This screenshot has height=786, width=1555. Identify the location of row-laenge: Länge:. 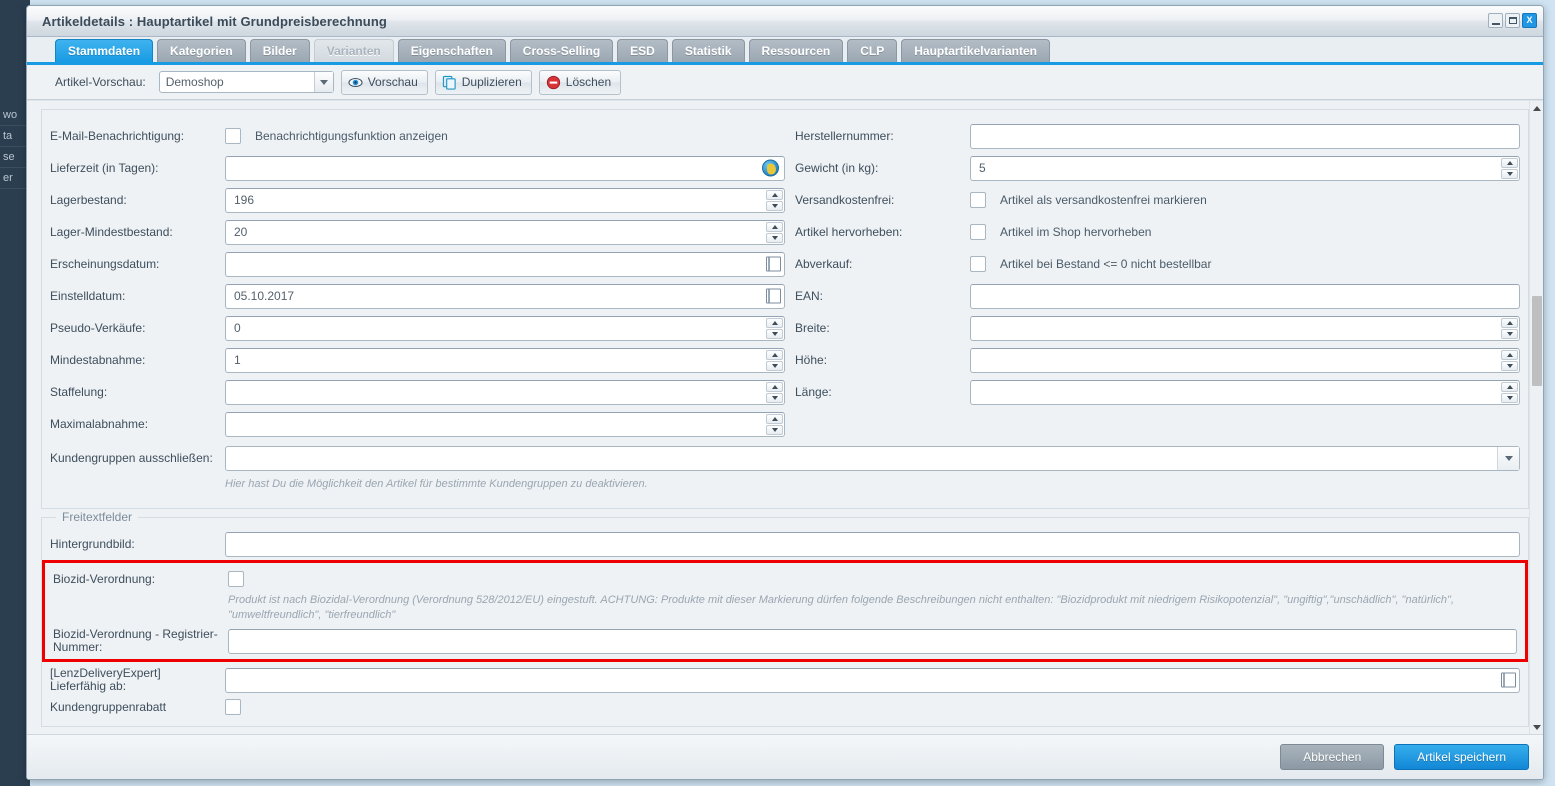
(1157, 392).